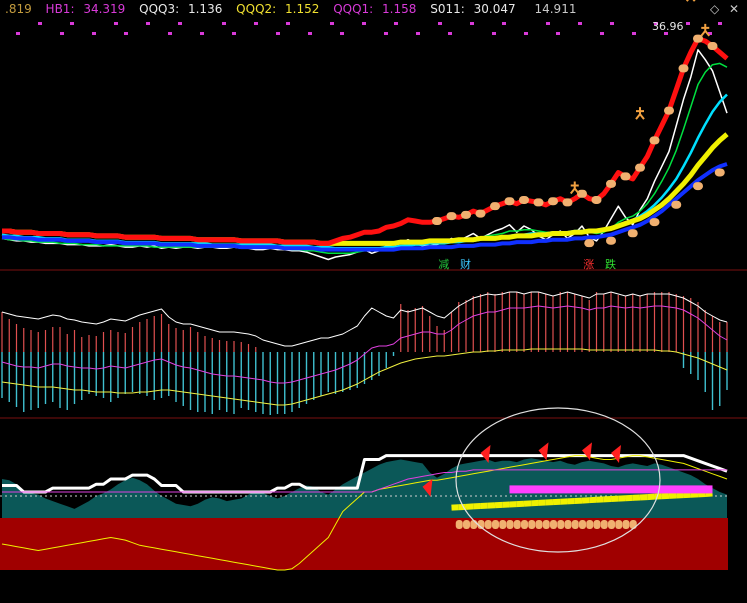 The image size is (747, 603). What do you see at coordinates (444, 264) in the screenshot?
I see `signal-label: 减` at bounding box center [444, 264].